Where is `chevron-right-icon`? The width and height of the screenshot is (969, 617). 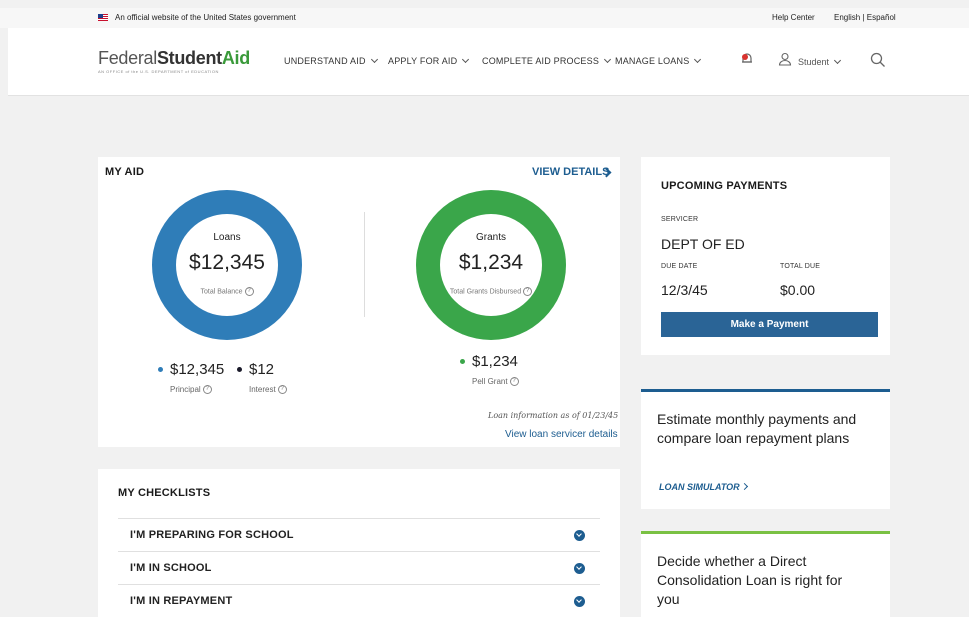 chevron-right-icon is located at coordinates (744, 486).